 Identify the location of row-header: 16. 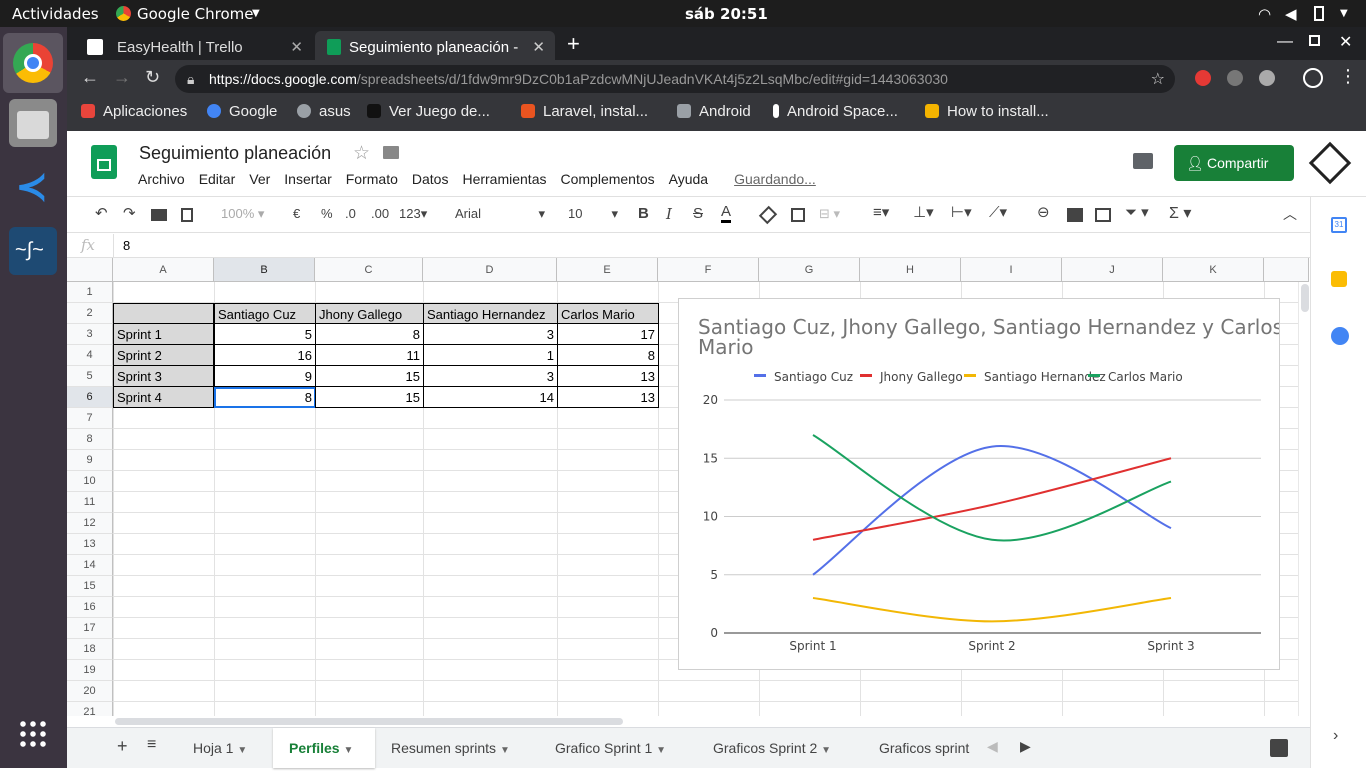
(90, 607).